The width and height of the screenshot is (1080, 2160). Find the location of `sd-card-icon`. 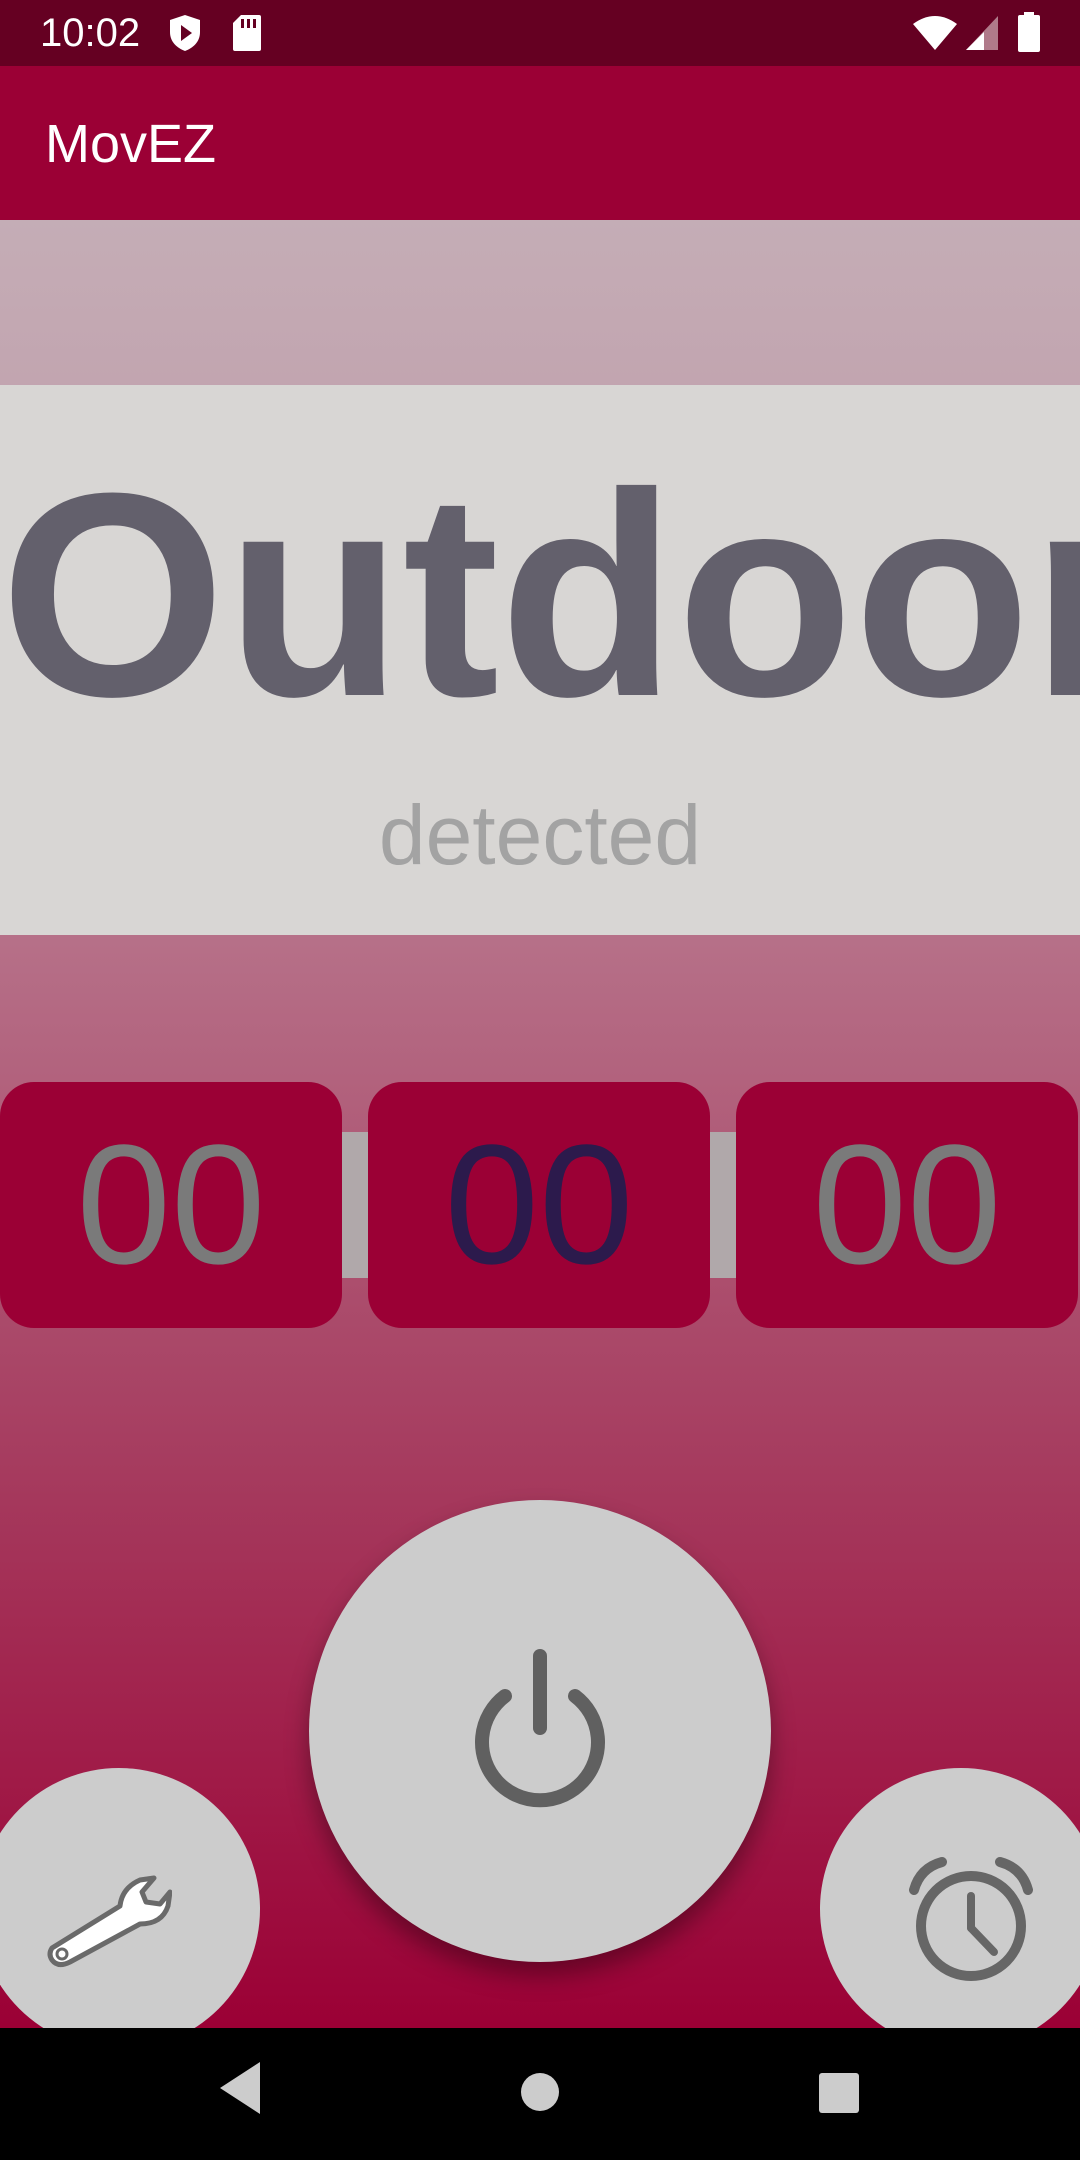

sd-card-icon is located at coordinates (247, 35).